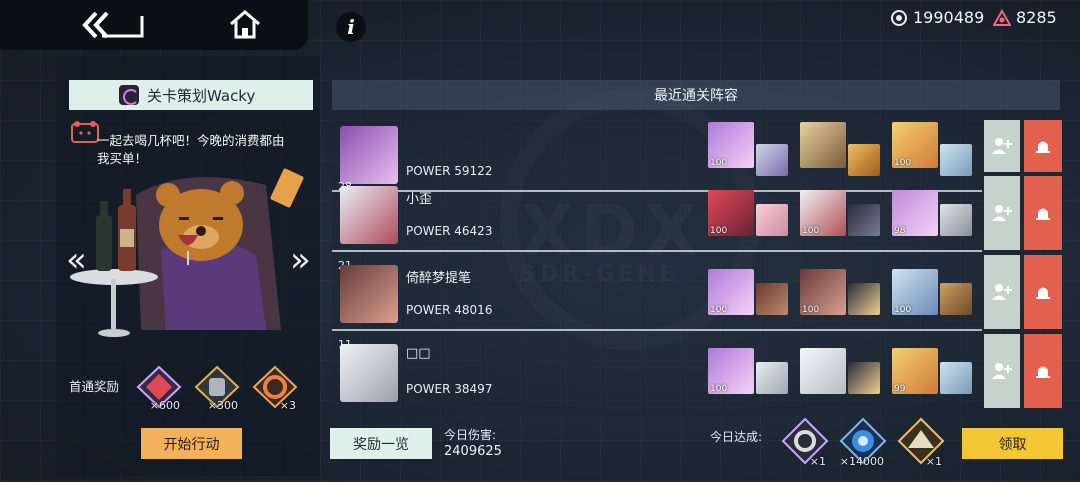 Image resolution: width=1080 pixels, height=482 pixels. What do you see at coordinates (899, 17) in the screenshot?
I see `target-coin-icon` at bounding box center [899, 17].